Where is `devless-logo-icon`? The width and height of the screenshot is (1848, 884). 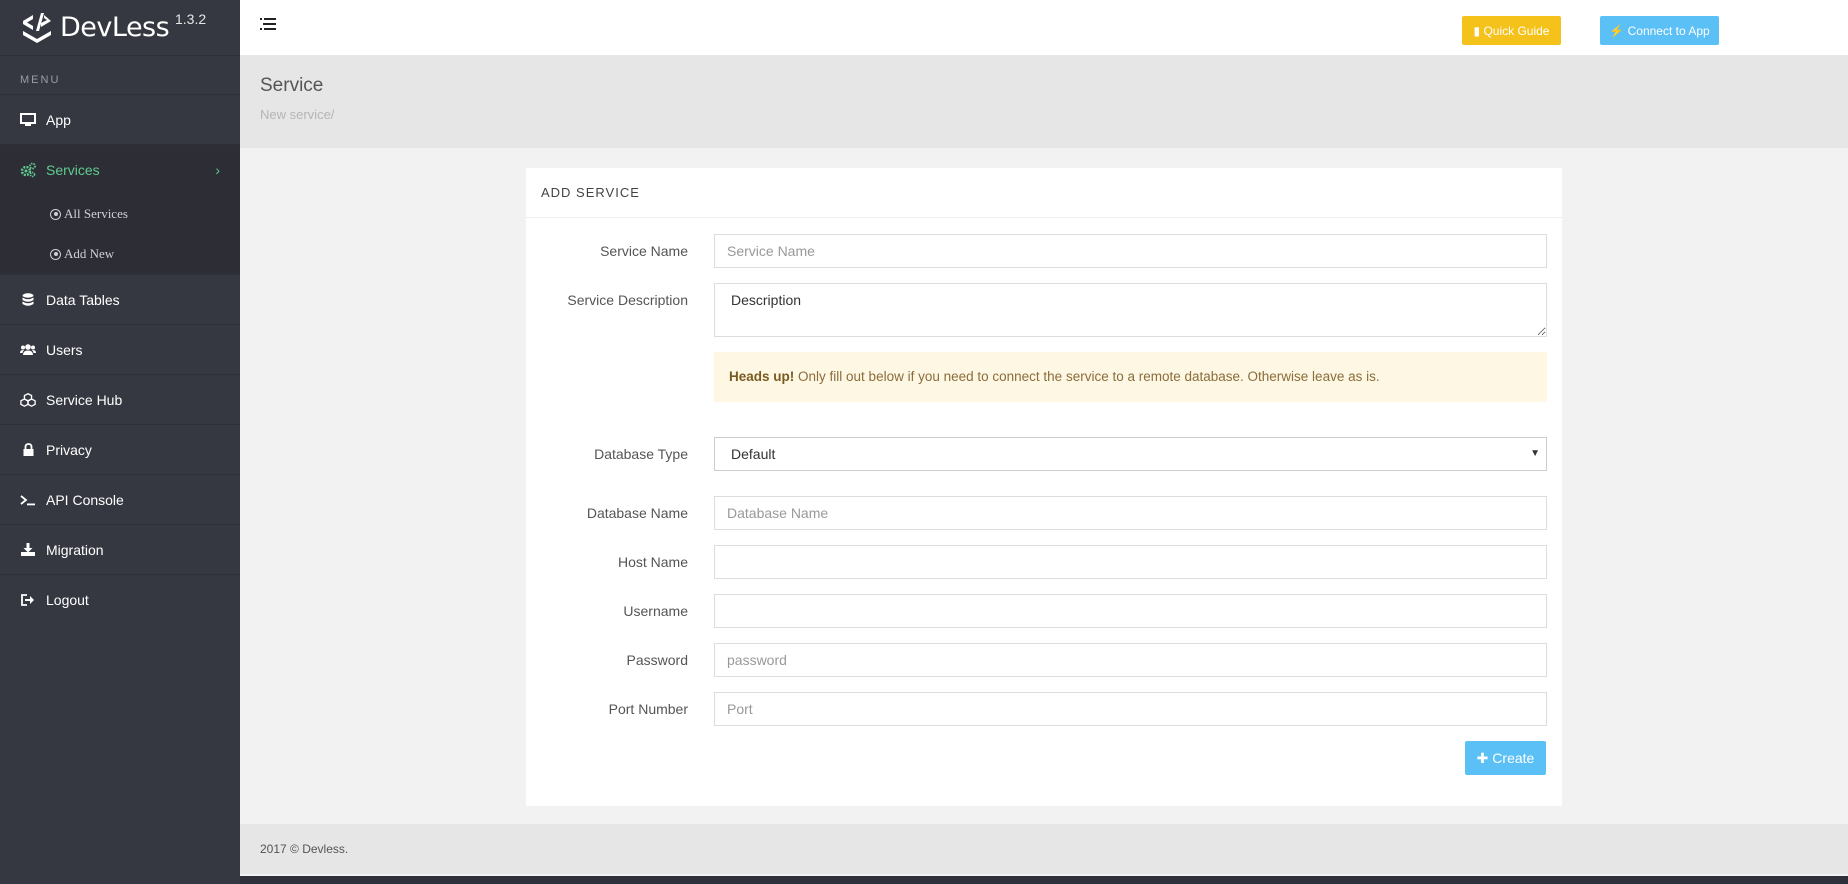
devless-logo-icon is located at coordinates (37, 27).